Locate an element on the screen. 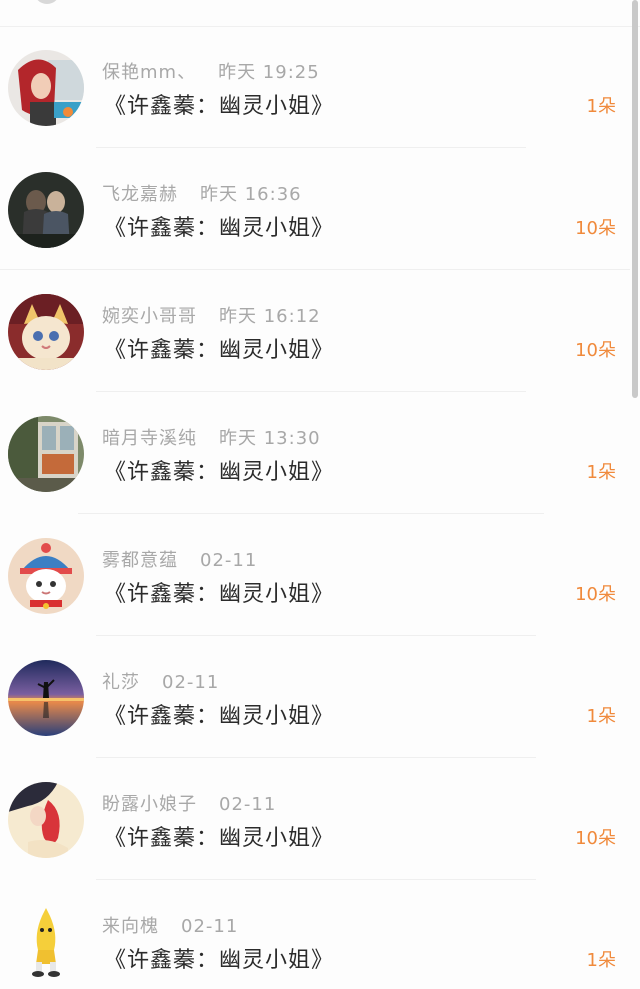 This screenshot has height=989, width=640. timestamp: 昨天 16:36 is located at coordinates (251, 194).